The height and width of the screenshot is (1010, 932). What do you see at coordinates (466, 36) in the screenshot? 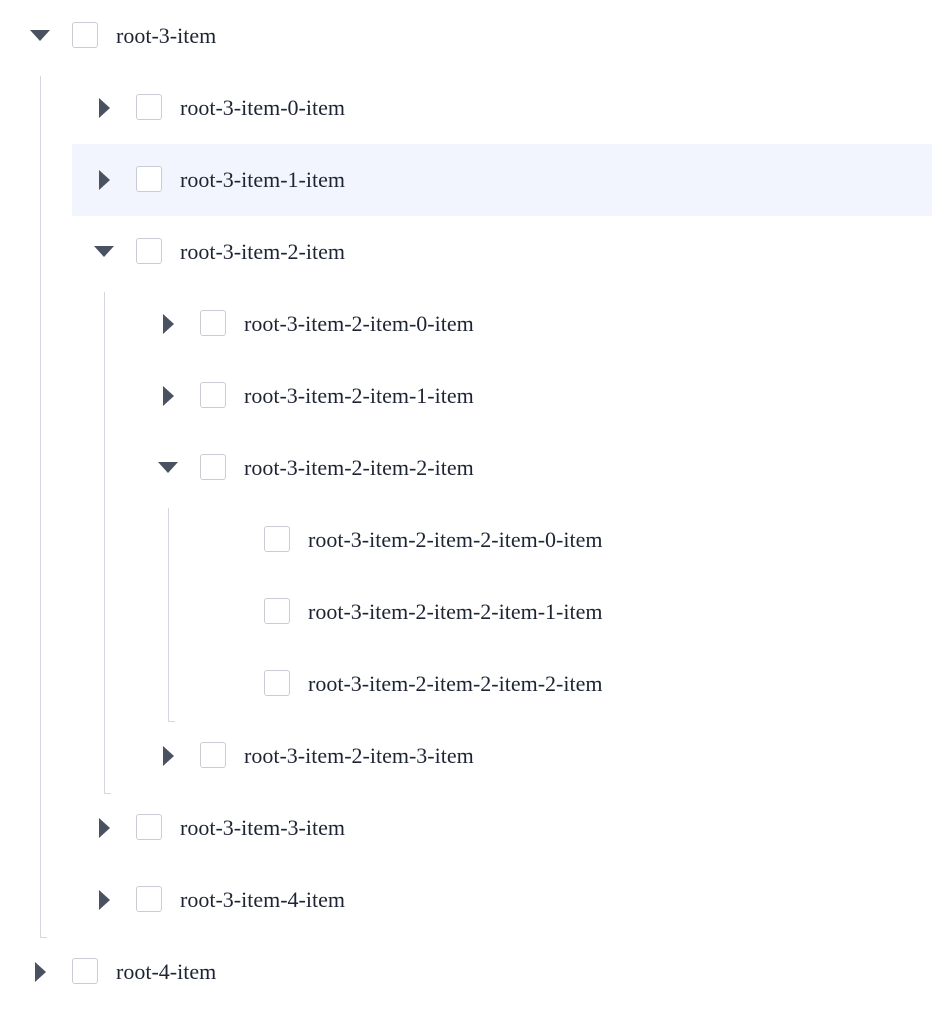
I see `tree-item: root-3-item` at bounding box center [466, 36].